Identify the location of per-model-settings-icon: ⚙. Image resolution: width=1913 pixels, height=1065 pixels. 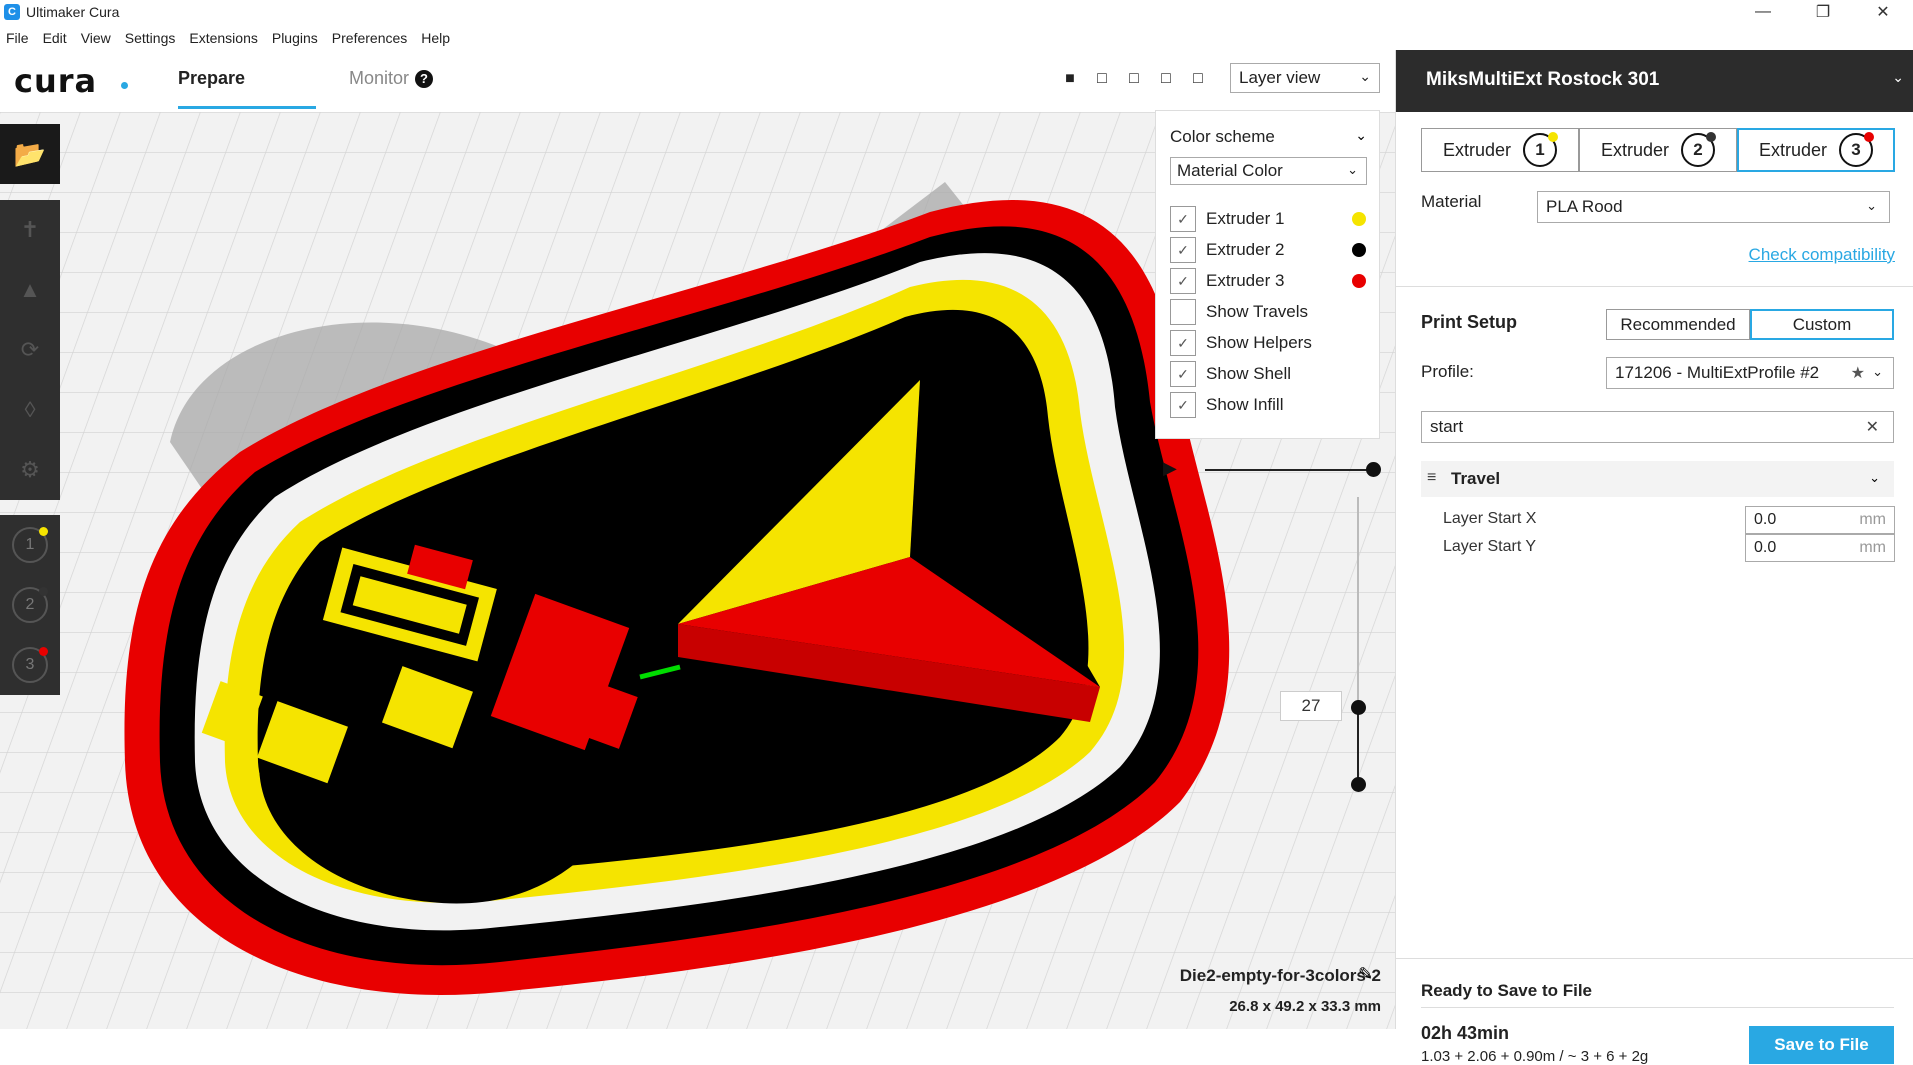
(30, 469).